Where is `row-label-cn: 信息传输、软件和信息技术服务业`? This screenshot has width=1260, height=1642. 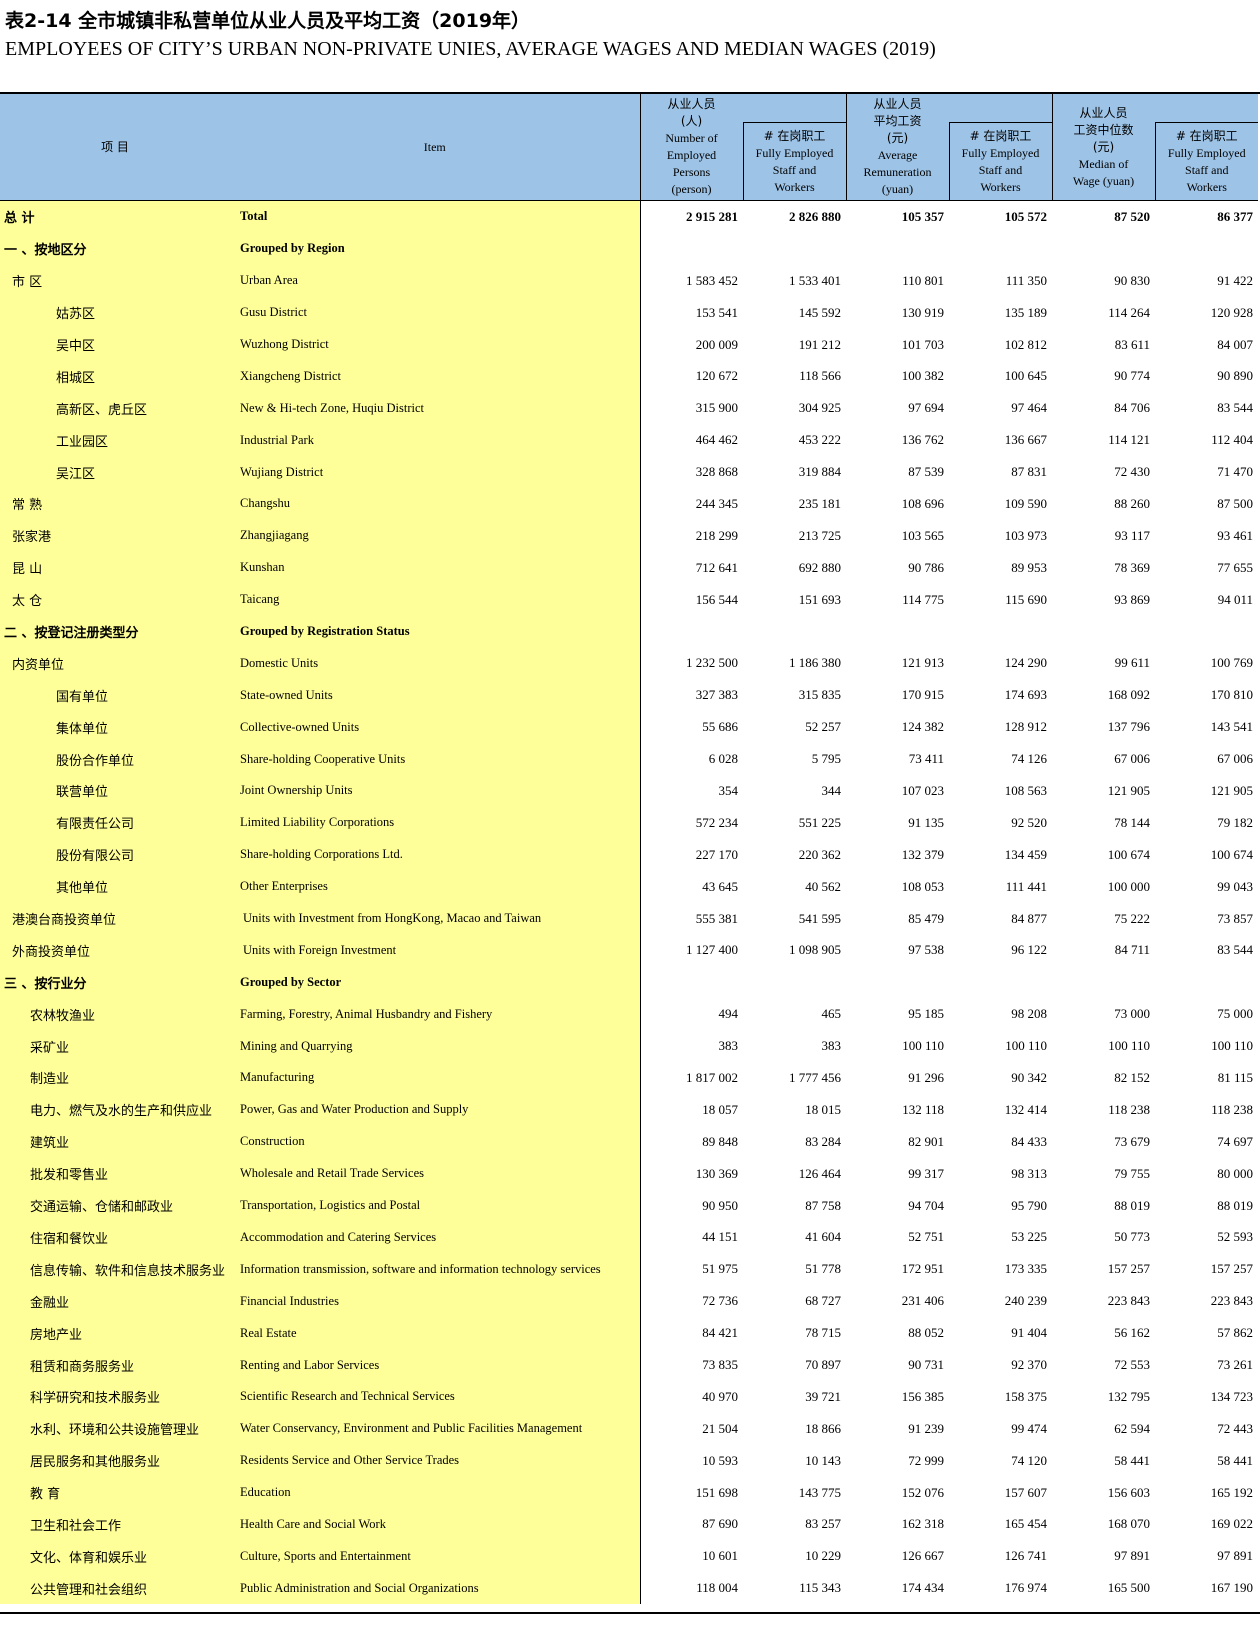
row-label-cn: 信息传输、软件和信息技术服务业 is located at coordinates (115, 1269).